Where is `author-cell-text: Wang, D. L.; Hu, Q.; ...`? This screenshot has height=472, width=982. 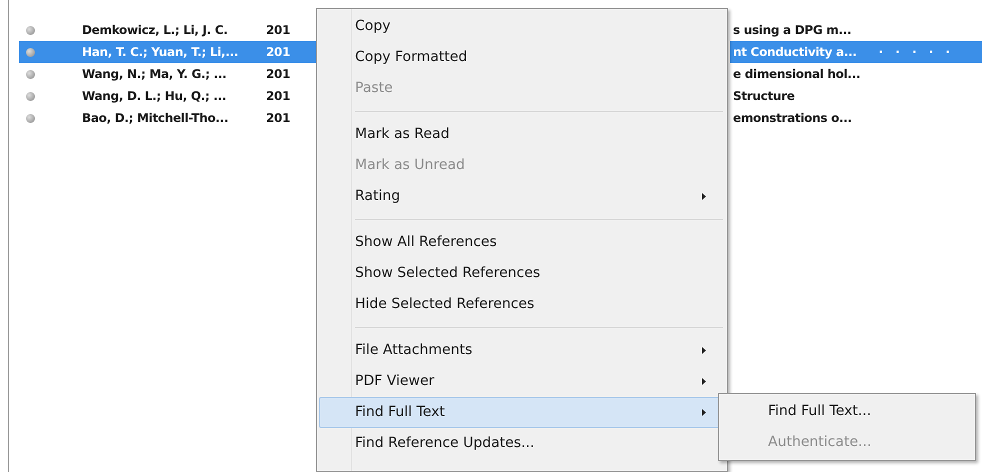
author-cell-text: Wang, D. L.; Hu, Q.; ... is located at coordinates (155, 96).